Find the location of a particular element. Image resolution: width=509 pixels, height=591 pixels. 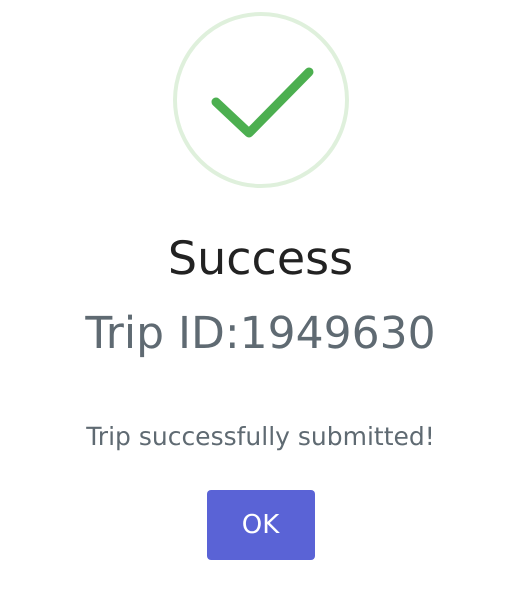

ok-button: OK is located at coordinates (260, 525).